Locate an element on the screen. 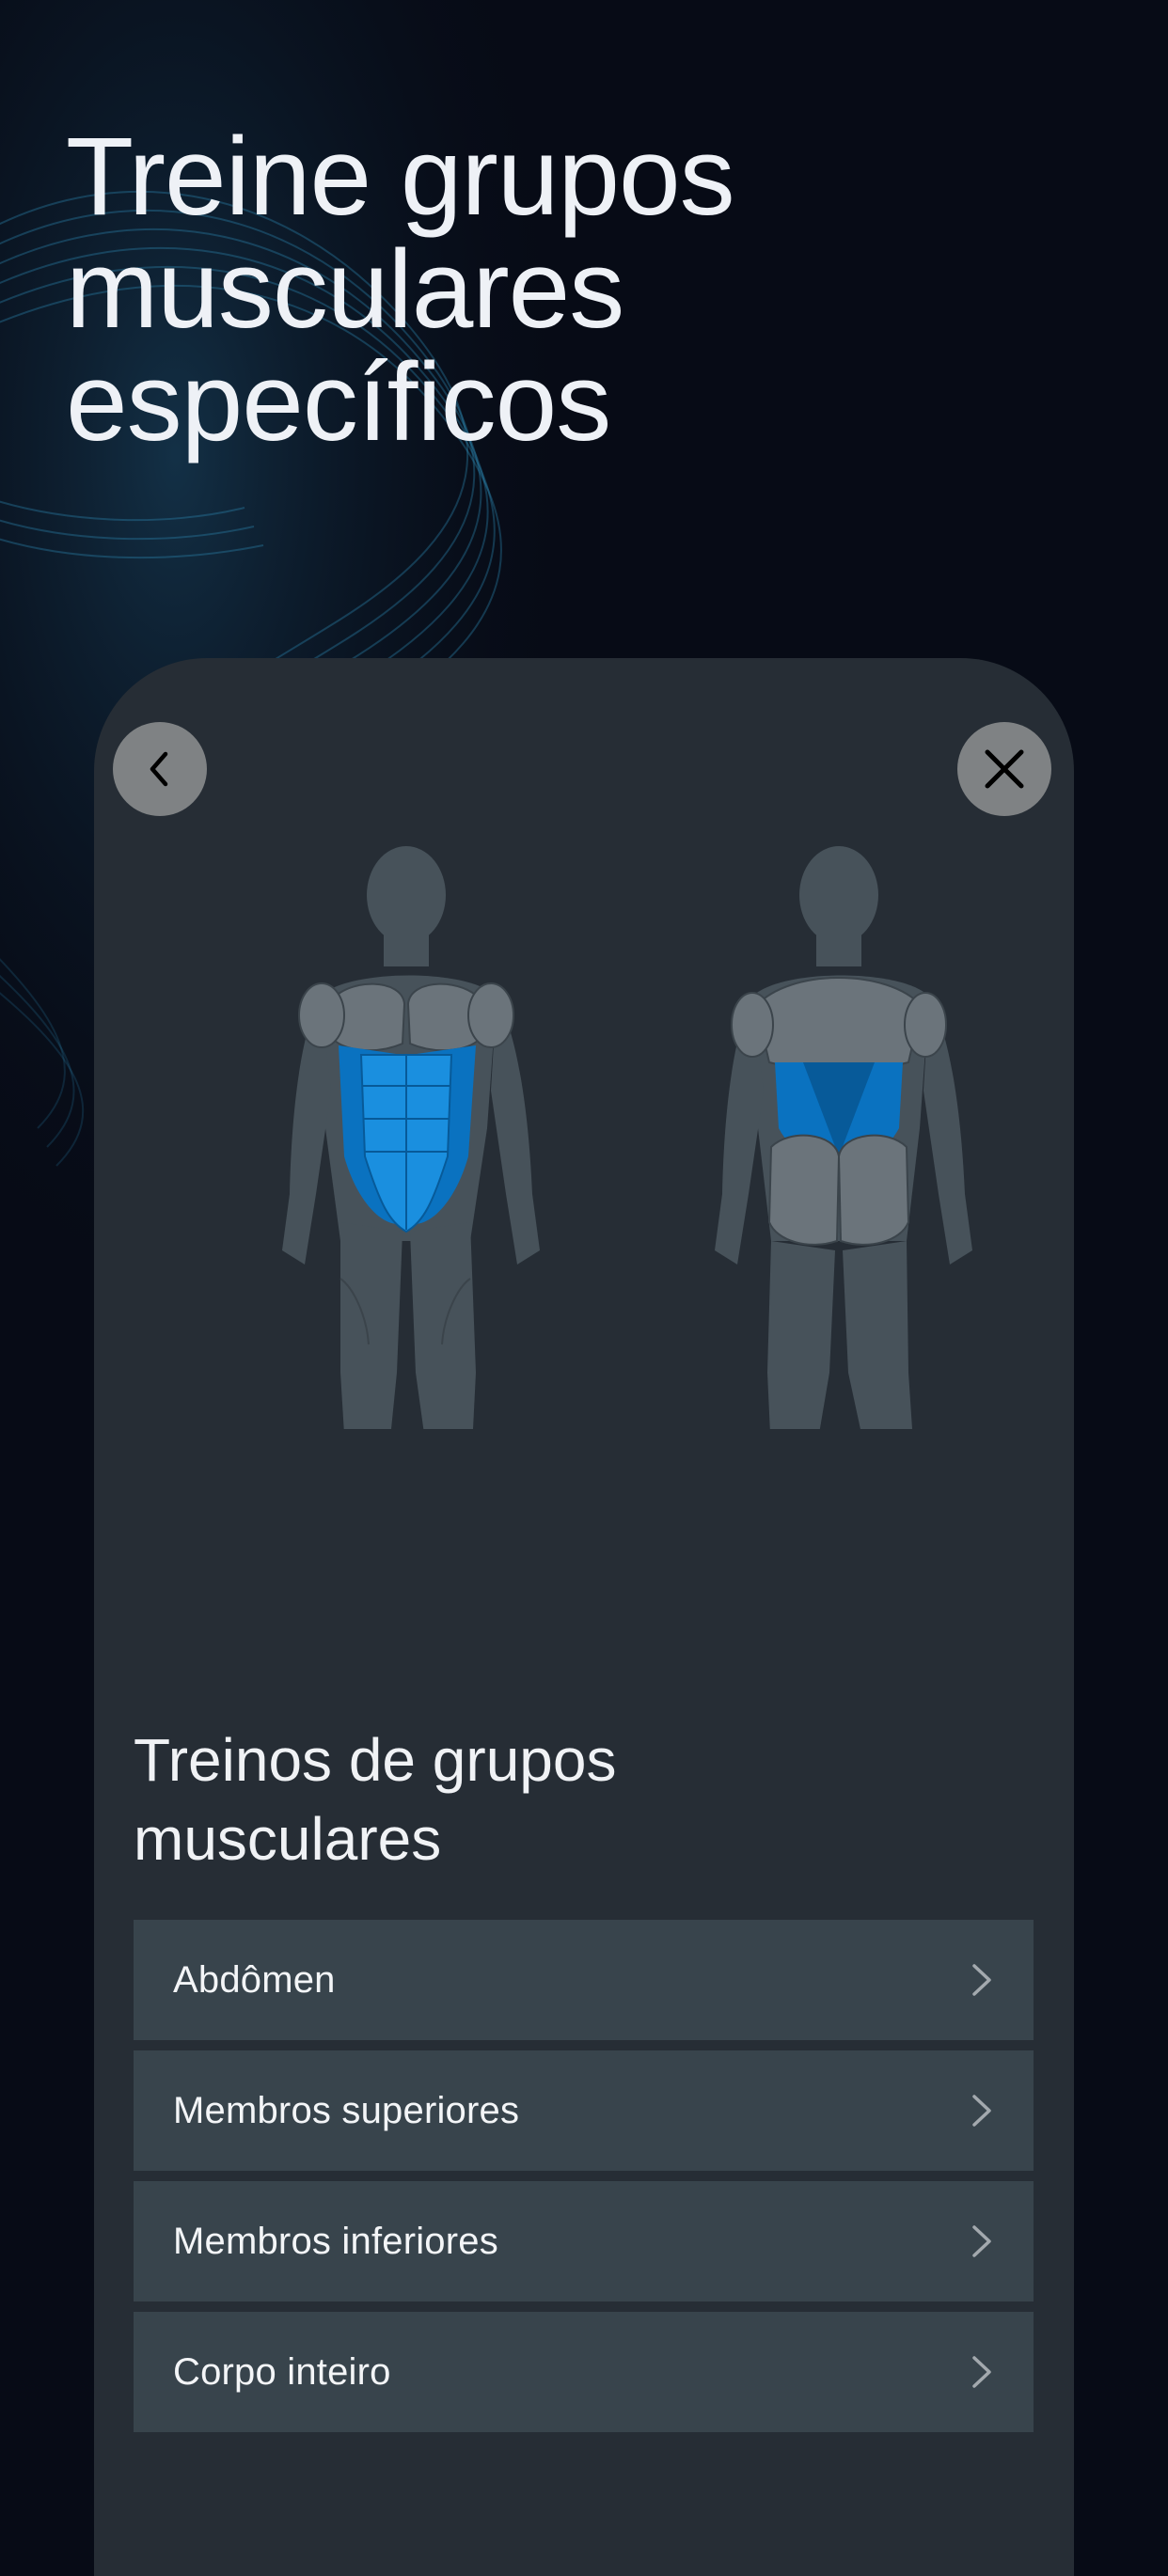  close-button is located at coordinates (1004, 769).